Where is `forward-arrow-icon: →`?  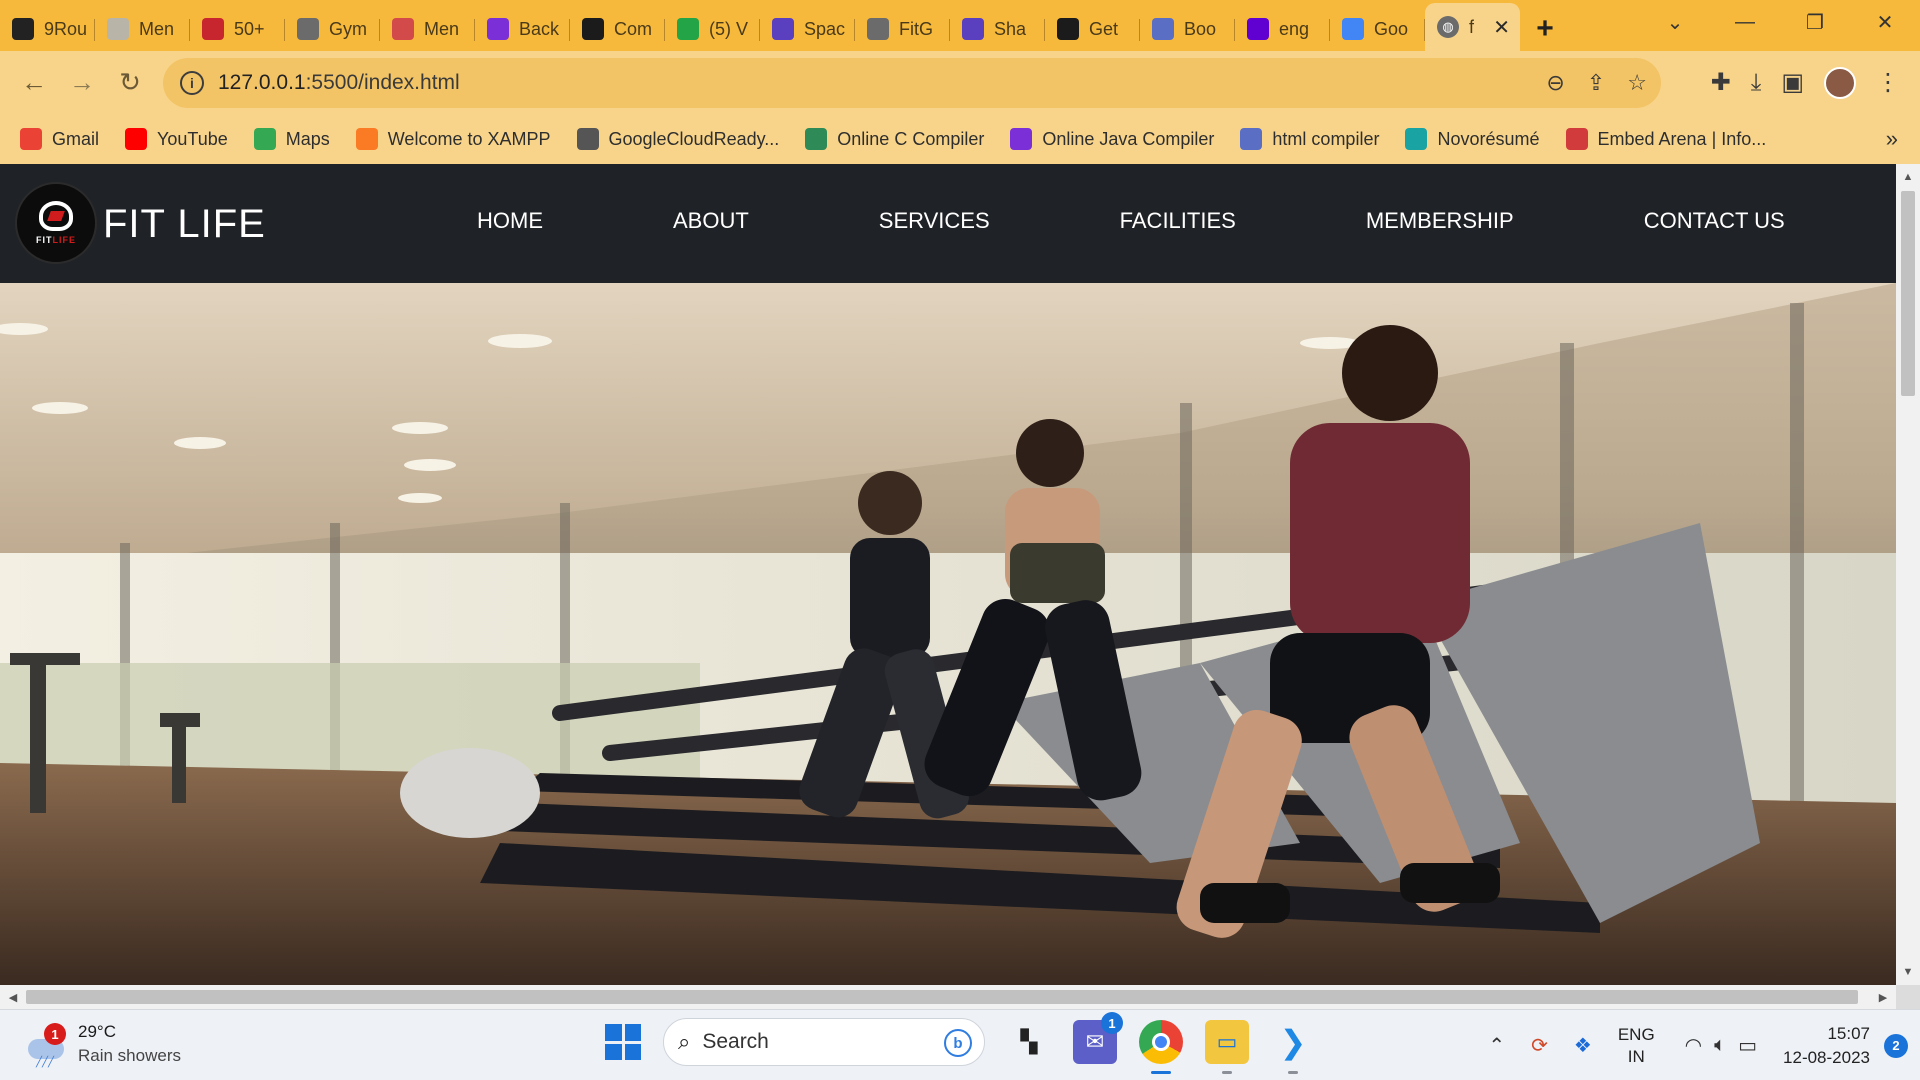 forward-arrow-icon: → is located at coordinates (82, 83).